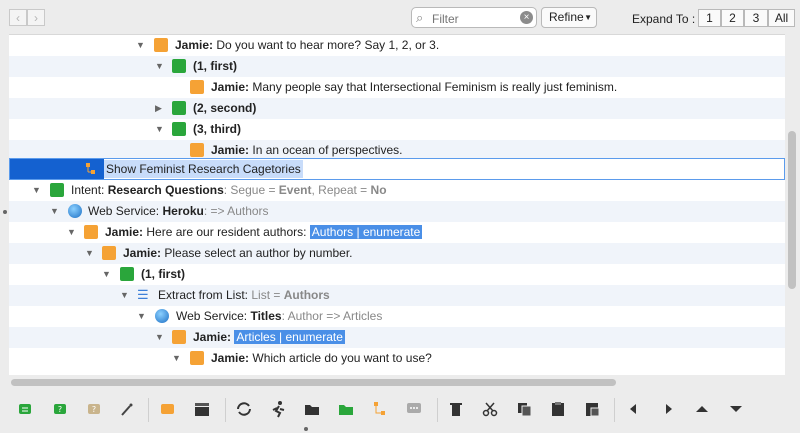 This screenshot has height=433, width=800. What do you see at coordinates (378, 190) in the screenshot?
I see `repeat-value: No` at bounding box center [378, 190].